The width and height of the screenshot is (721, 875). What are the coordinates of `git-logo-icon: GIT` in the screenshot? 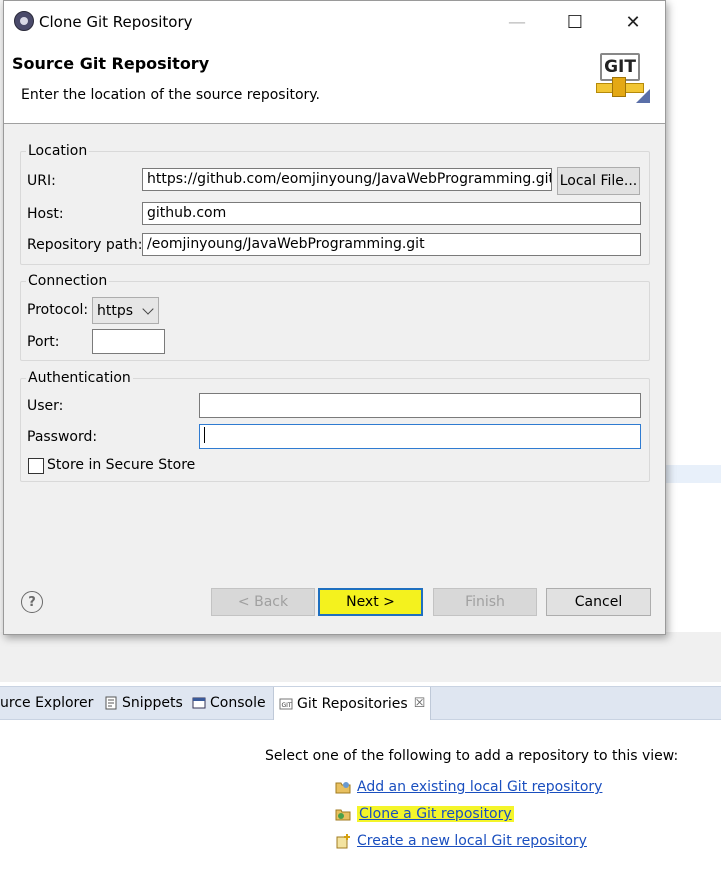 It's located at (624, 77).